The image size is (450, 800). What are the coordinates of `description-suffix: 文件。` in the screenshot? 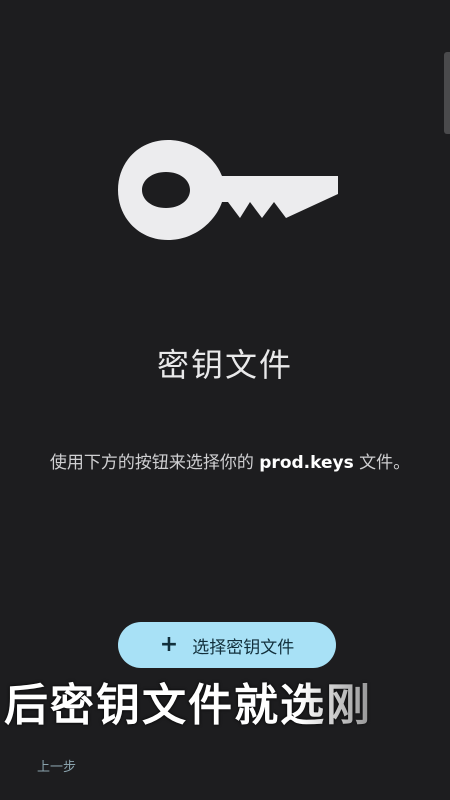 It's located at (382, 463).